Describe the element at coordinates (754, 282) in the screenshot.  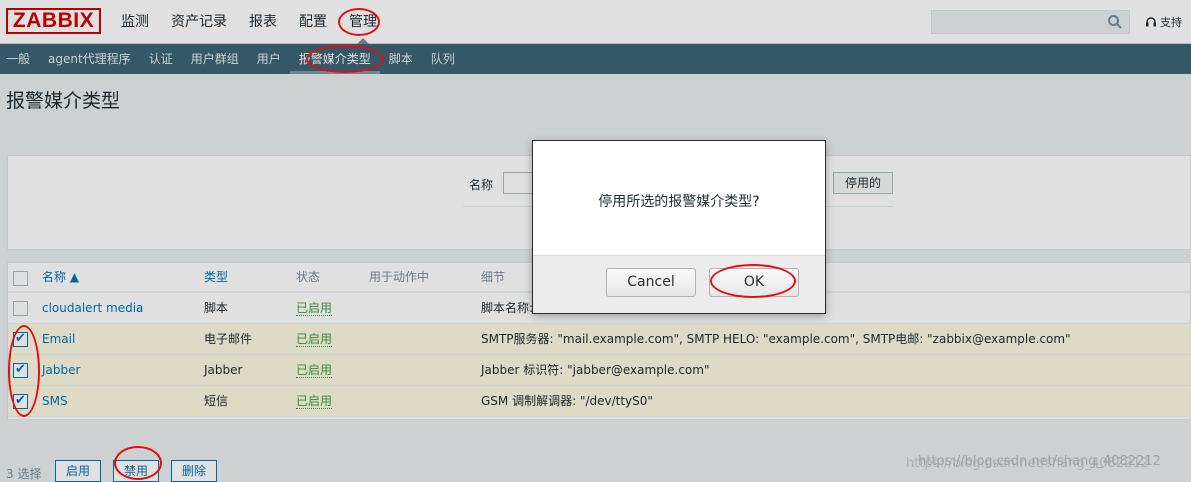
I see `ok-button: OK` at that location.